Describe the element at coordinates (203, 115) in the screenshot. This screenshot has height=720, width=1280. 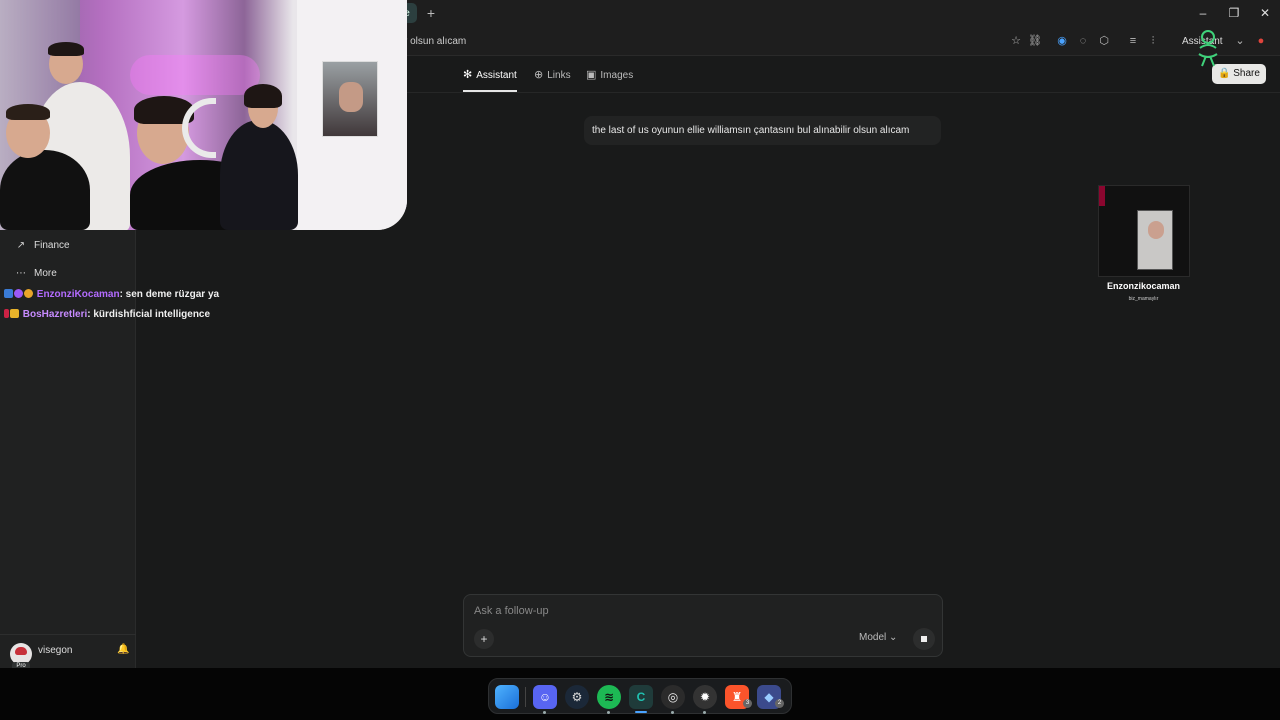
I see `webcam-overlay` at that location.